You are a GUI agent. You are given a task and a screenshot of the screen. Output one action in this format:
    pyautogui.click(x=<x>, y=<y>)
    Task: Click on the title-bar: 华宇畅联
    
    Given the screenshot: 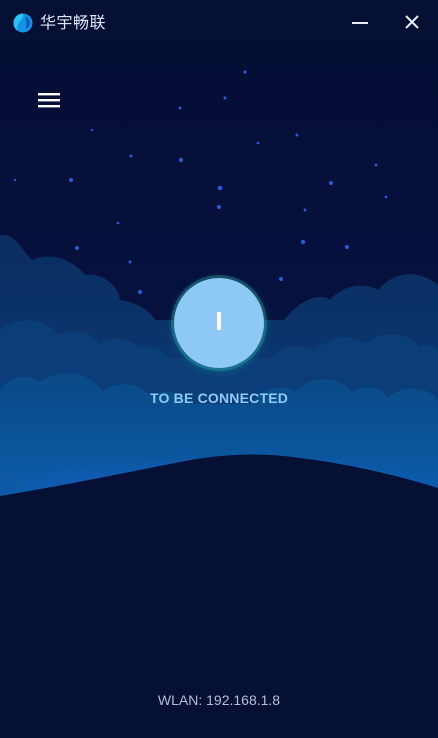 What is the action you would take?
    pyautogui.click(x=219, y=22)
    